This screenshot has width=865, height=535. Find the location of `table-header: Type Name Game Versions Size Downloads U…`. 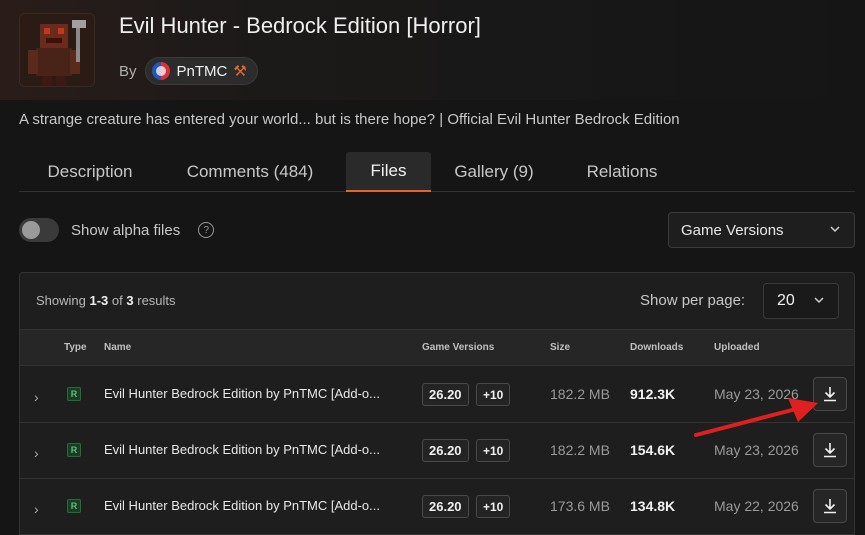

table-header: Type Name Game Versions Size Downloads U… is located at coordinates (437, 347).